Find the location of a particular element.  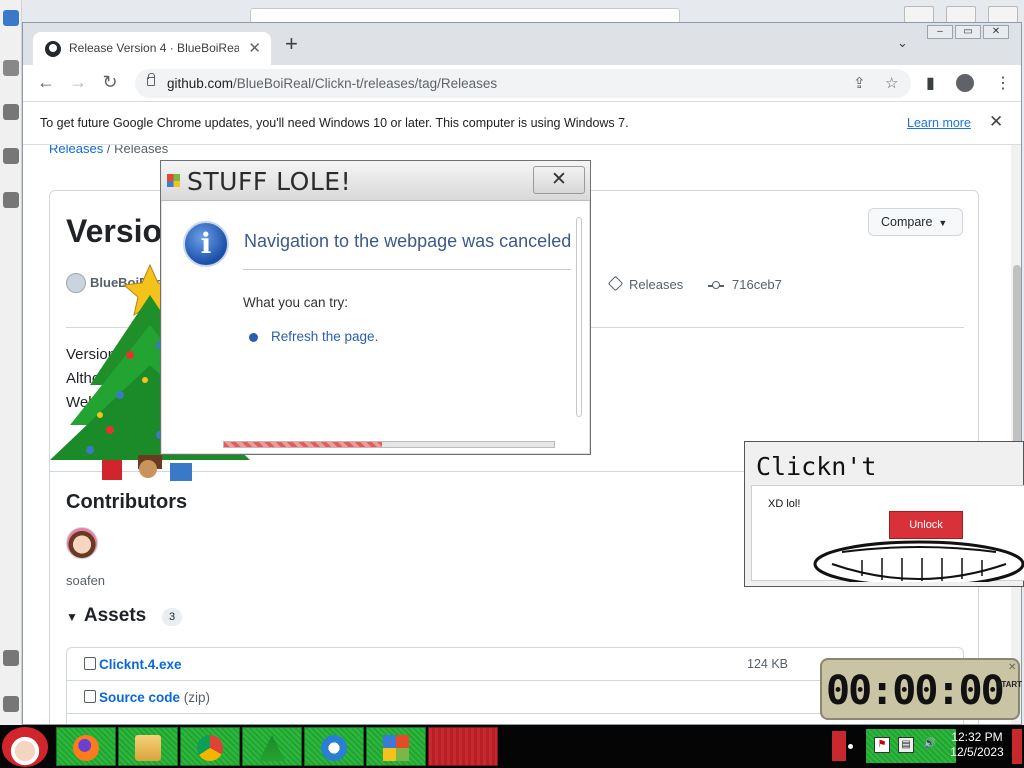

taskbar-tree-app is located at coordinates (272, 746).